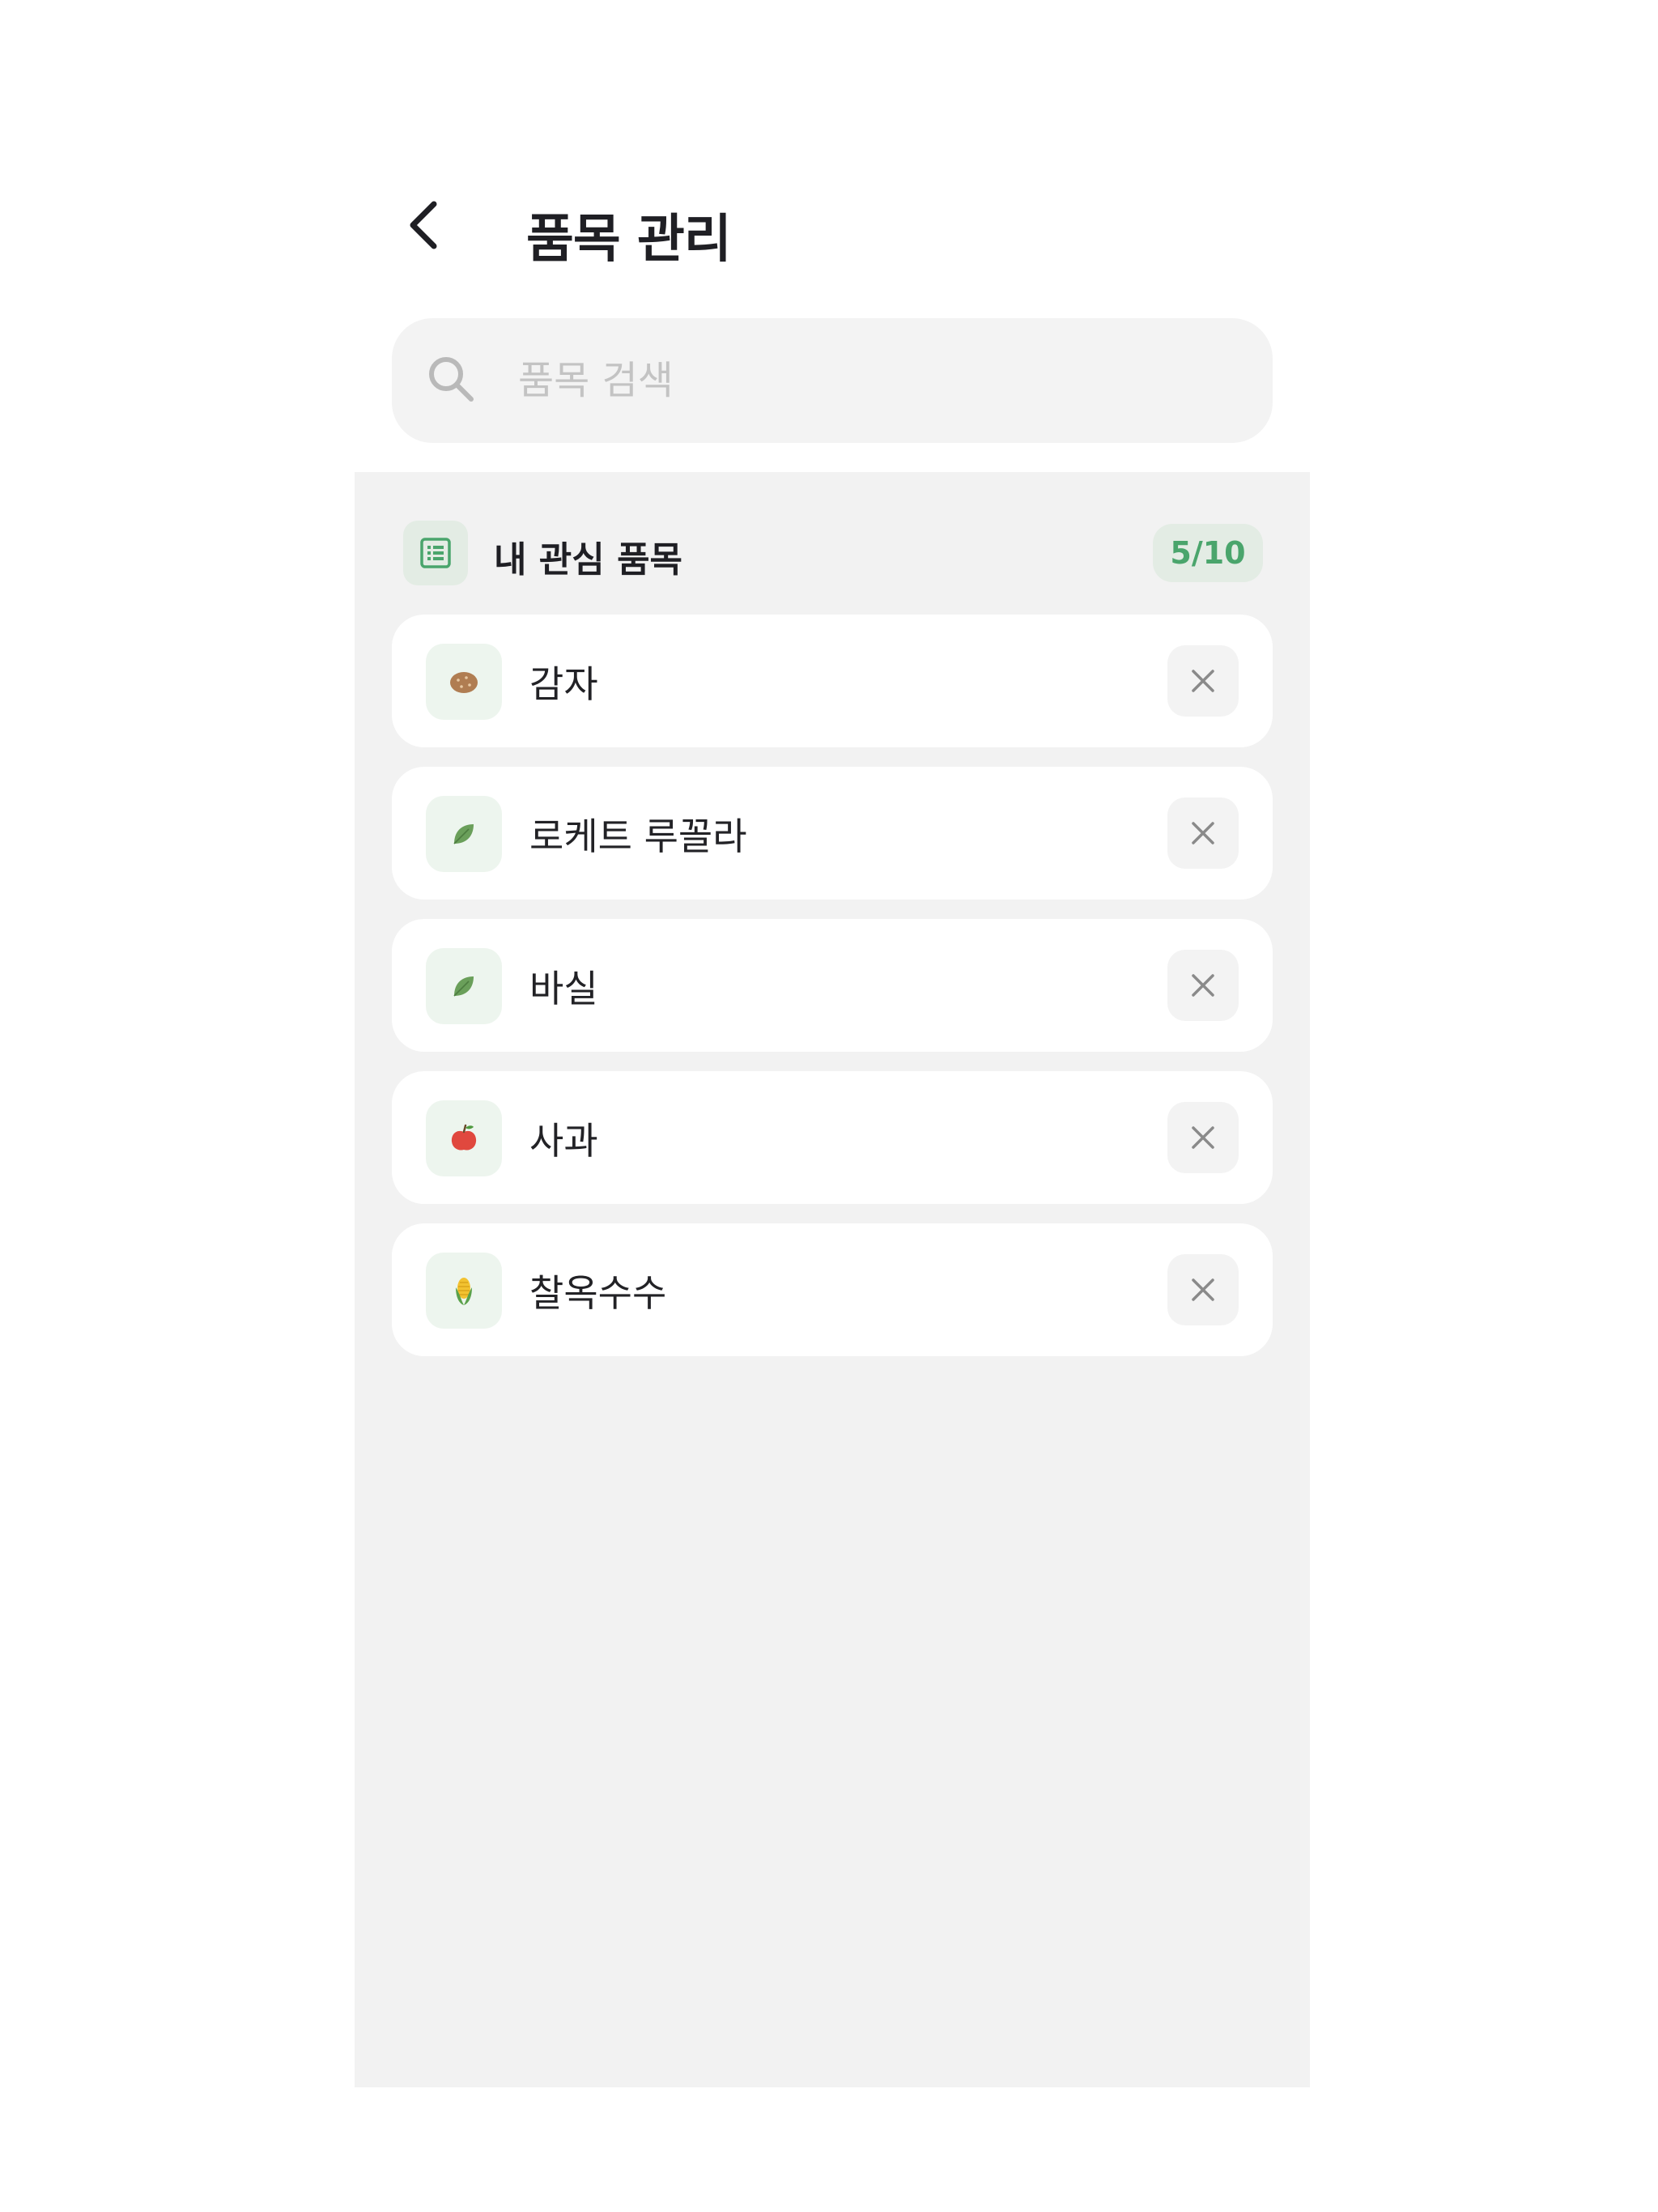 This screenshot has width=1658, height=2212. Describe the element at coordinates (833, 553) in the screenshot. I see `favorites-header: 내 관심 품목 5/10` at that location.